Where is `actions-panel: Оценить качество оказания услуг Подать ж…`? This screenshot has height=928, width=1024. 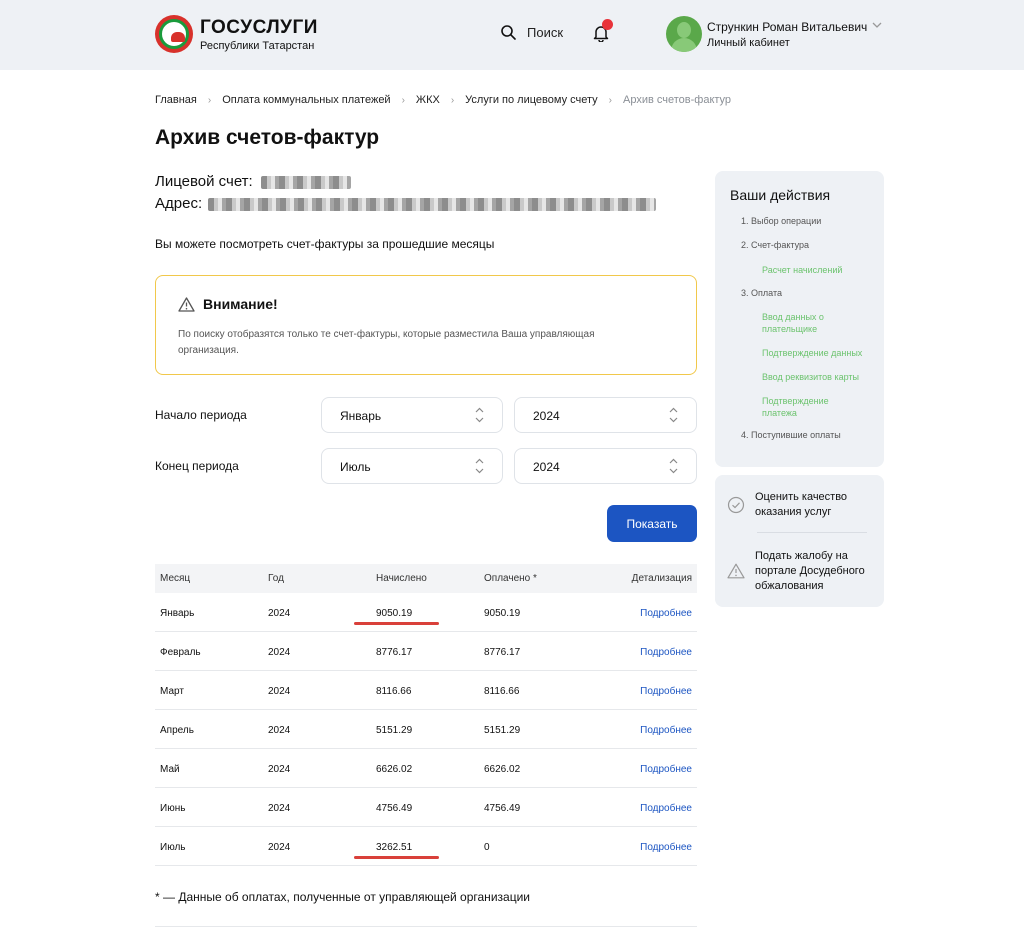 actions-panel: Оценить качество оказания услуг Подать ж… is located at coordinates (799, 541).